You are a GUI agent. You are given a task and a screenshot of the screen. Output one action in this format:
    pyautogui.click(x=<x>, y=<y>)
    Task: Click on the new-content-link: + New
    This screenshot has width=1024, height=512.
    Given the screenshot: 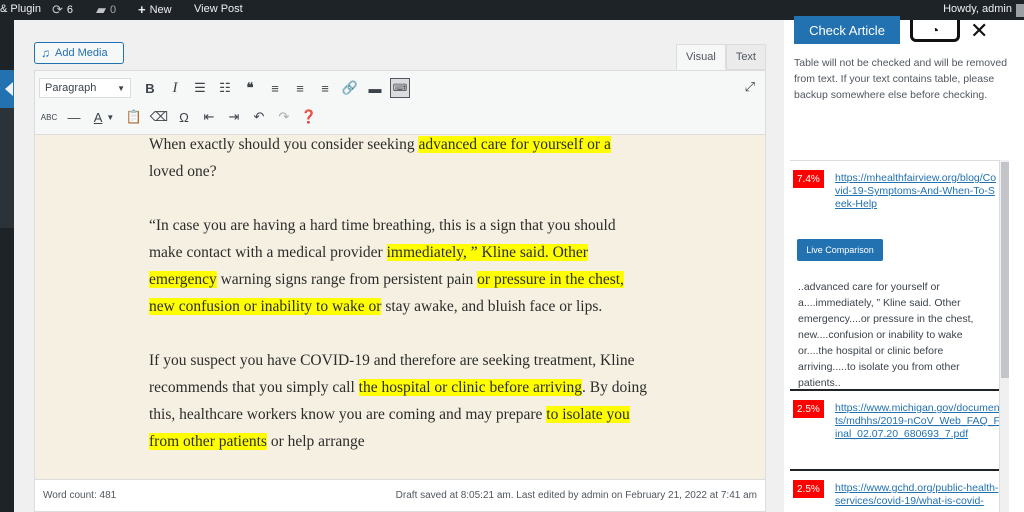 What is the action you would take?
    pyautogui.click(x=155, y=9)
    